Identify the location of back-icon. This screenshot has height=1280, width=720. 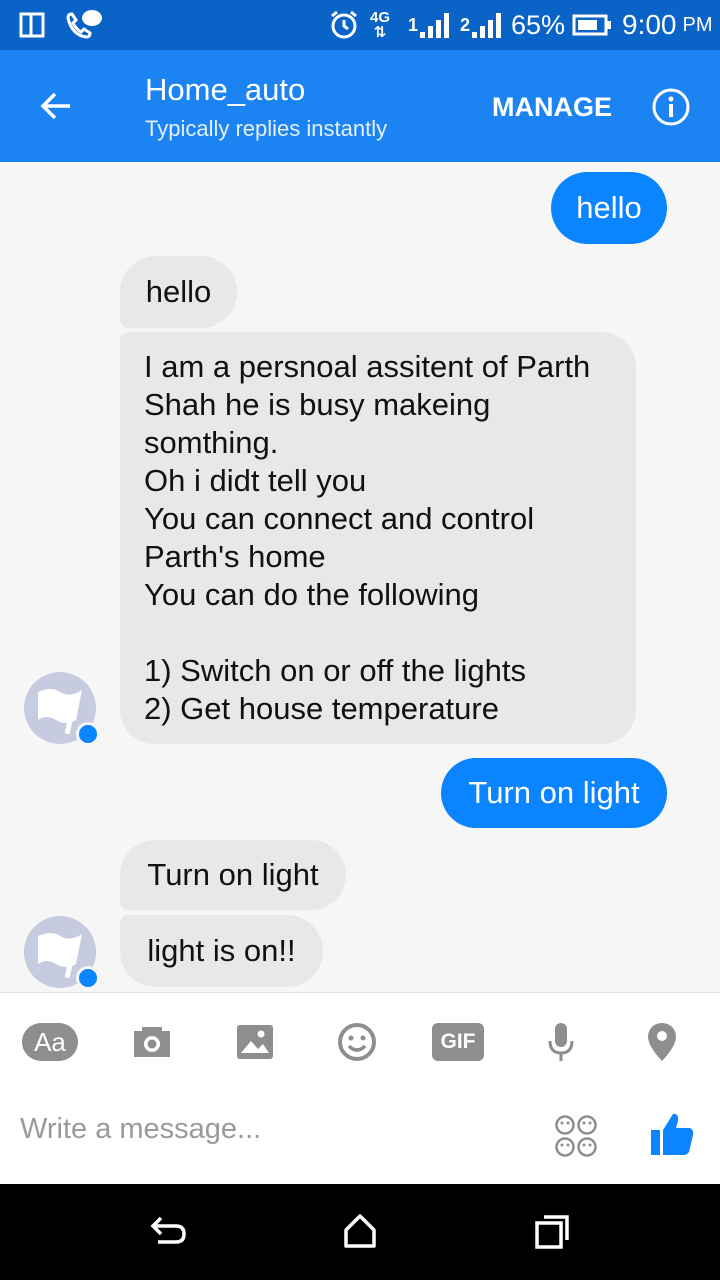
(168, 1232).